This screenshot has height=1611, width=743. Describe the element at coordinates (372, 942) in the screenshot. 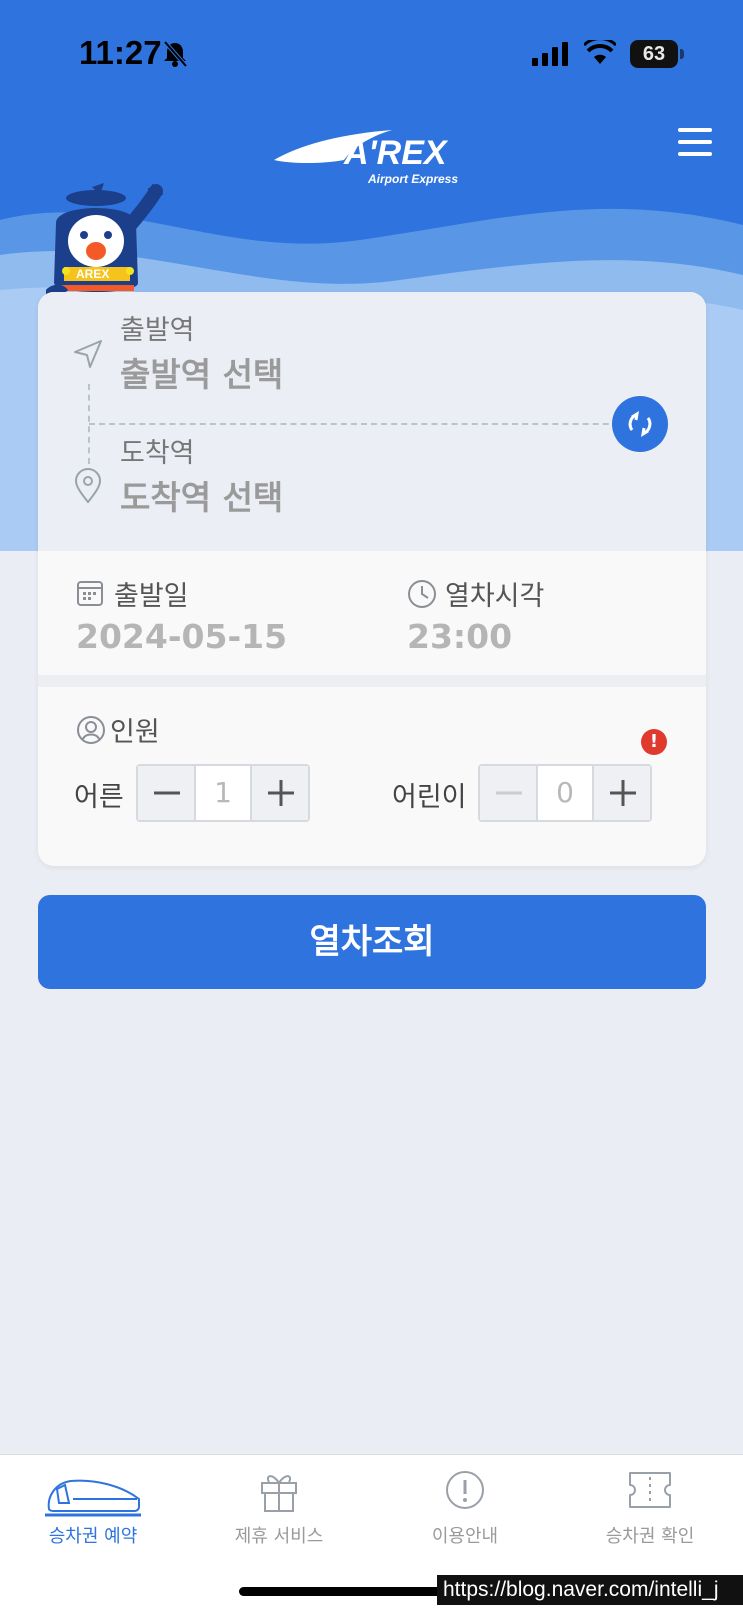

I see `search-trains-button: 열차조회` at that location.